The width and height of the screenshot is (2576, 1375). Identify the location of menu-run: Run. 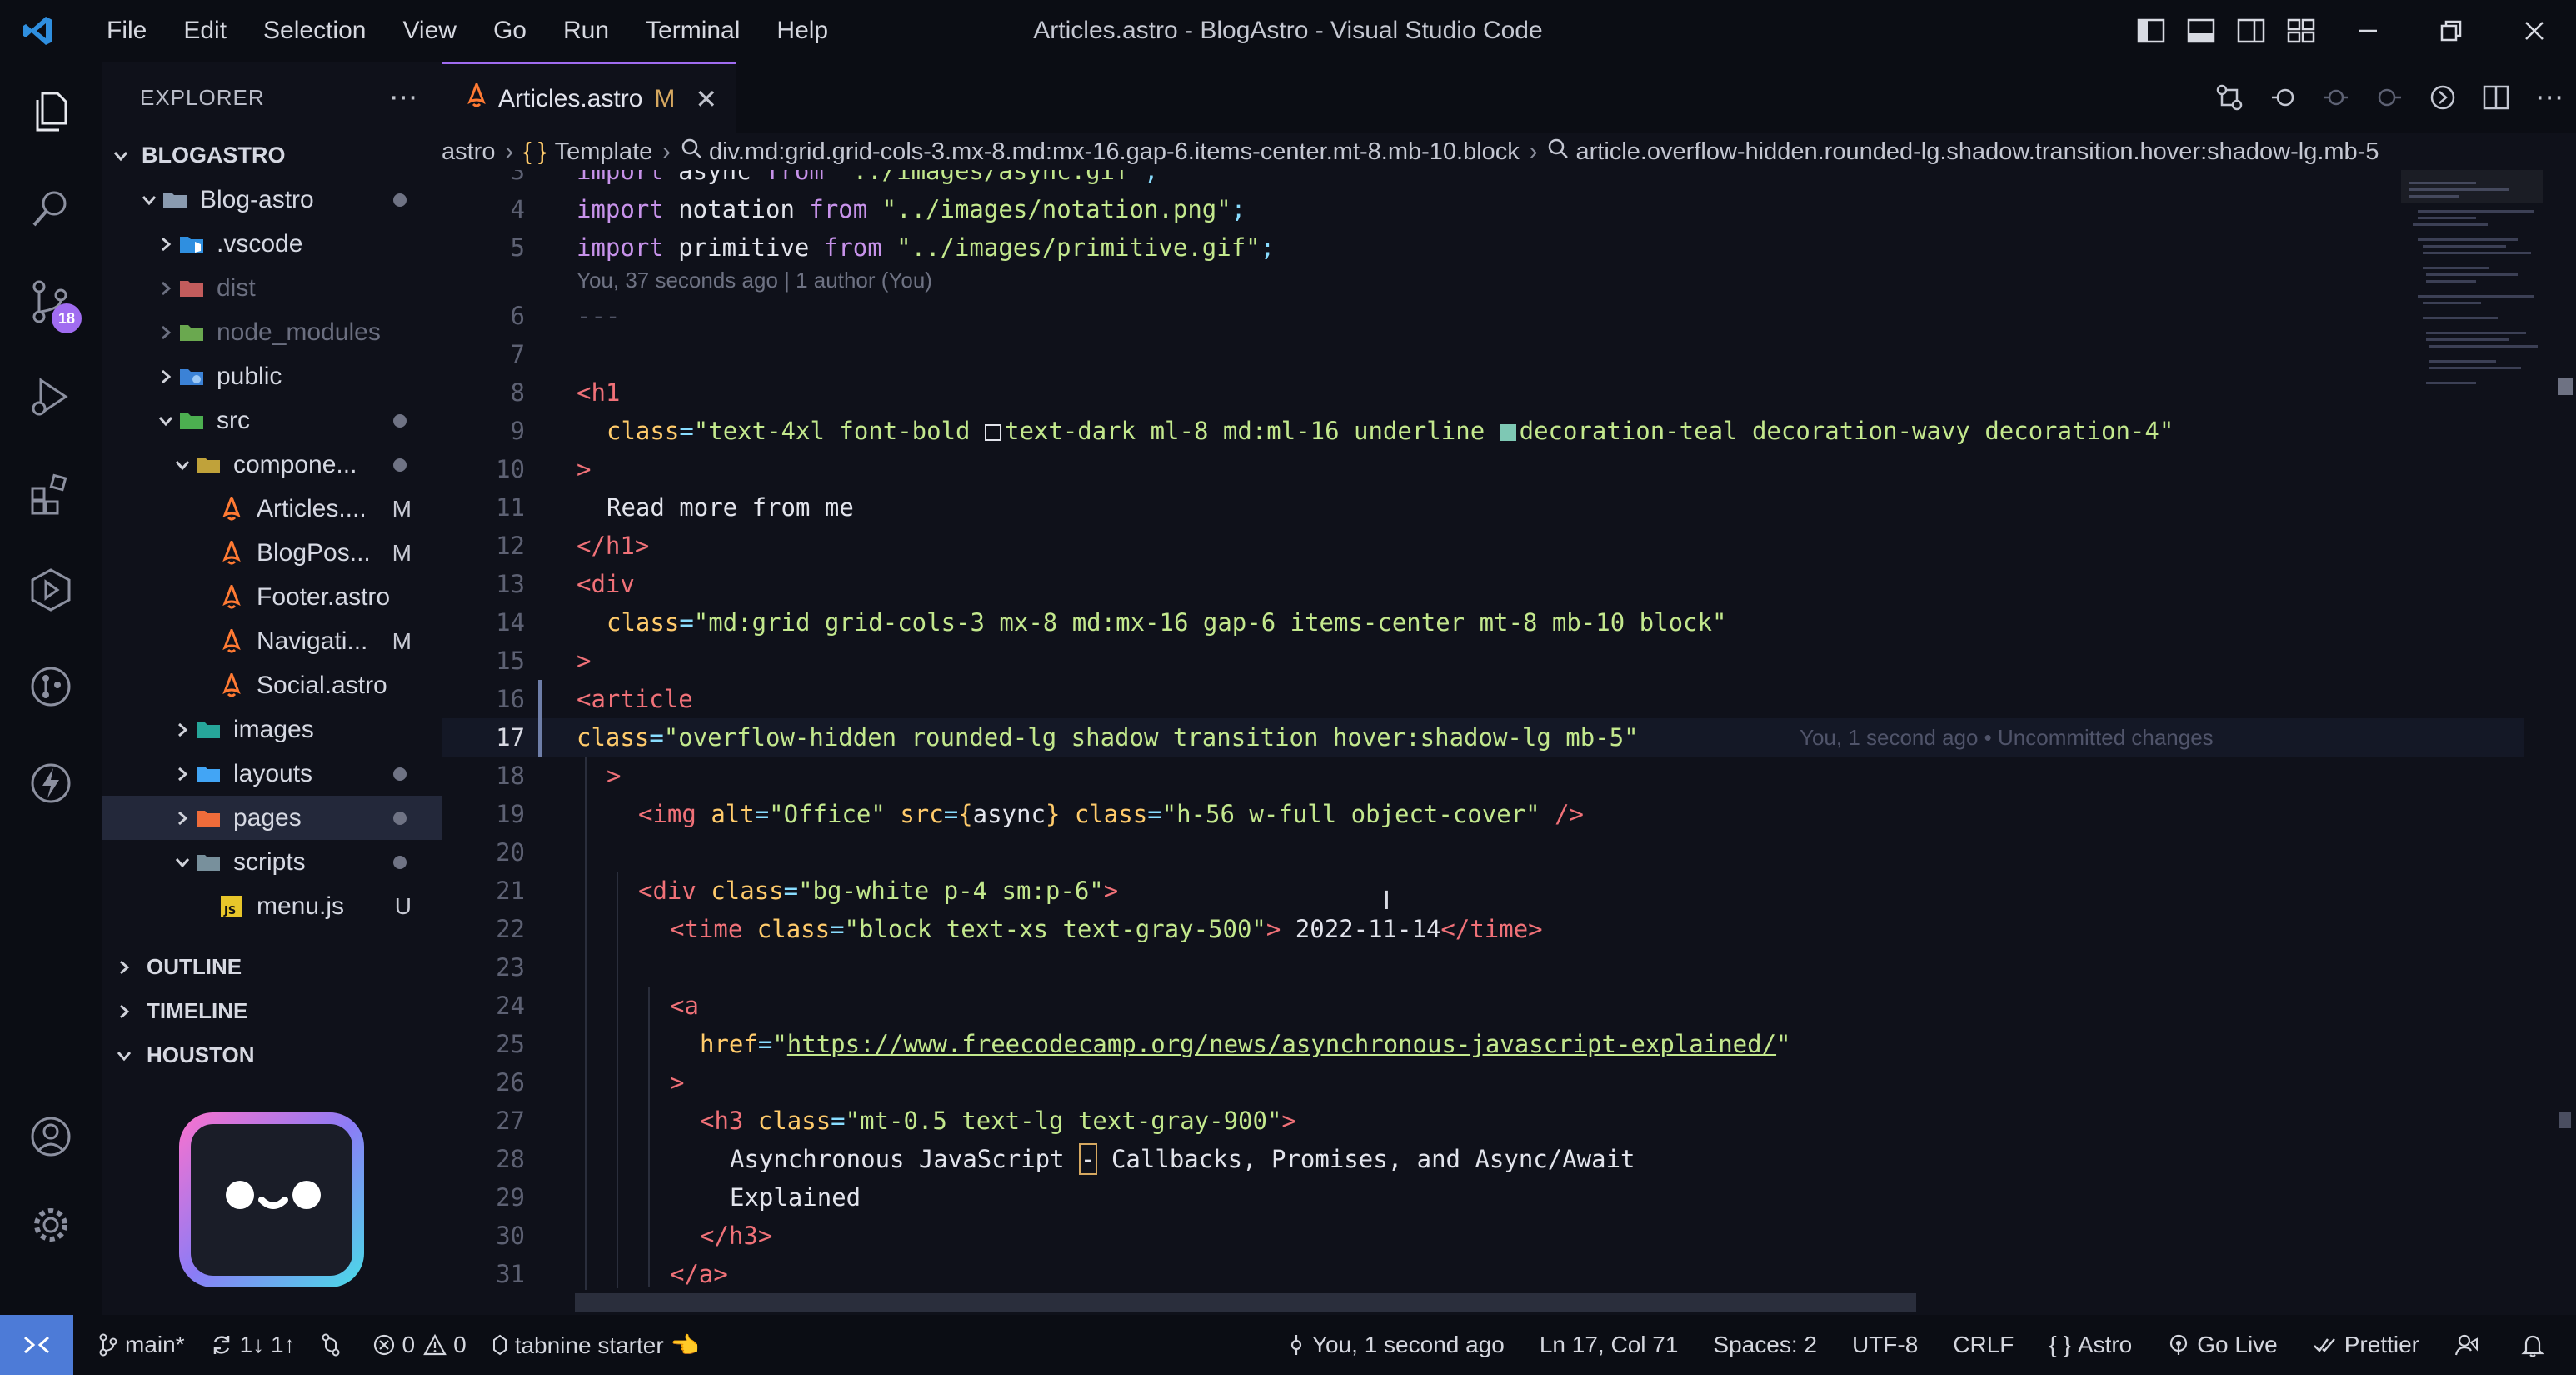
(586, 31).